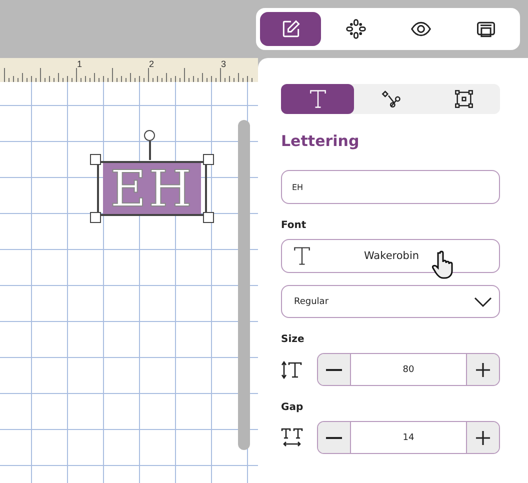  Describe the element at coordinates (390, 187) in the screenshot. I see `text-input: EH` at that location.